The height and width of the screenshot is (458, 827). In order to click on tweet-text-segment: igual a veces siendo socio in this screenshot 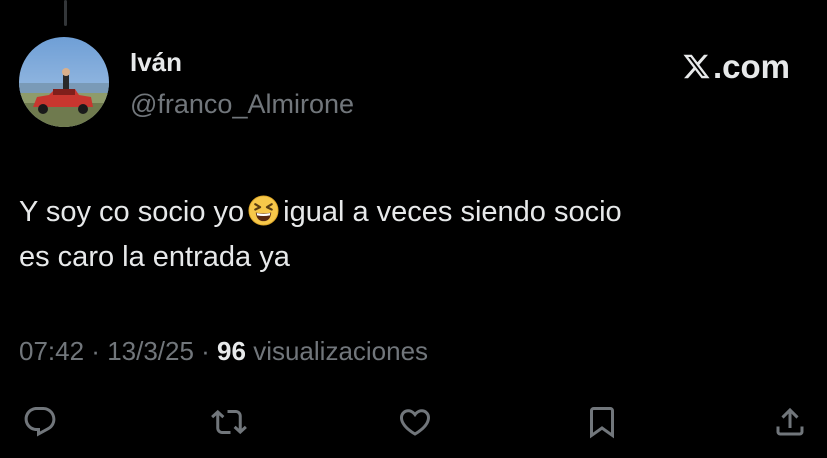, I will do `click(452, 212)`.